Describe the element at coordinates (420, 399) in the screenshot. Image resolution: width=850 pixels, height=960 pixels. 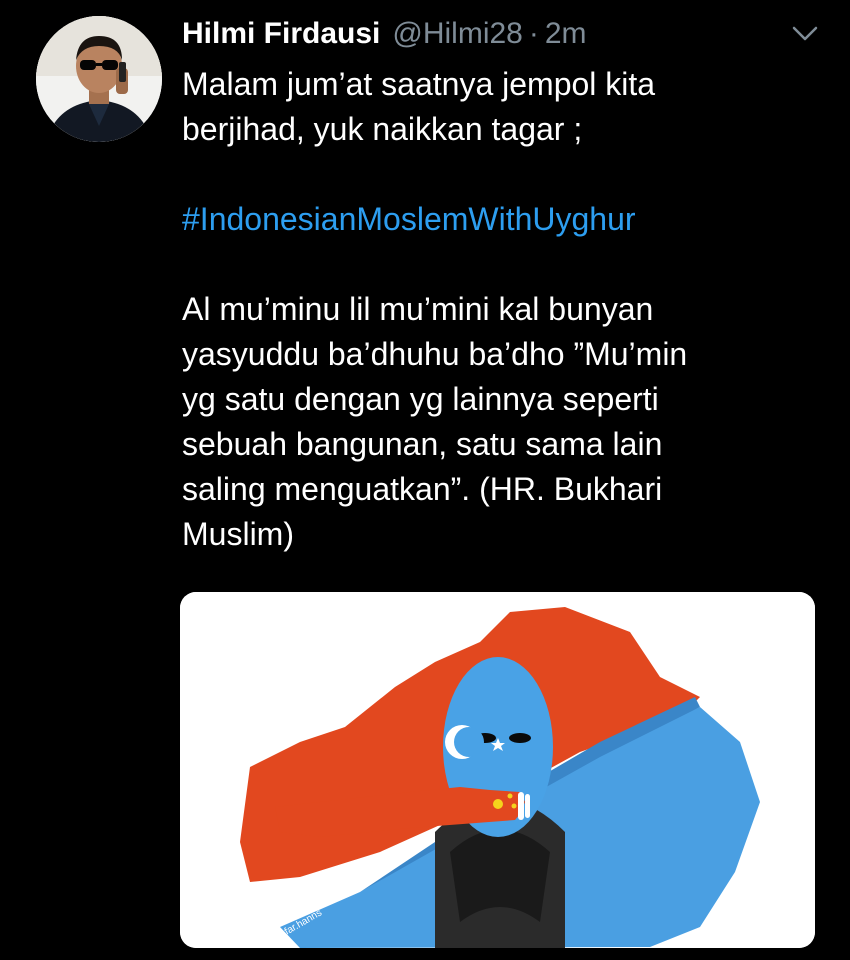
I see `tweet-text-line: yg satu dengan yg lainnya seperti` at that location.